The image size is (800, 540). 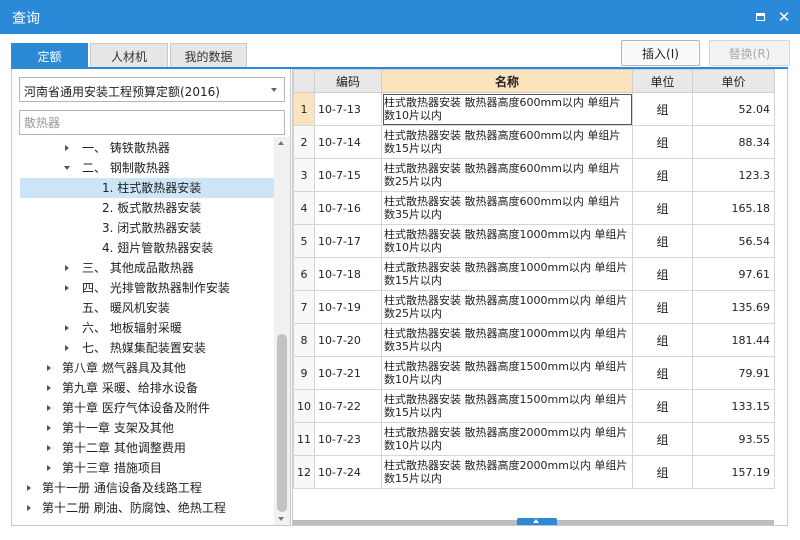 I want to click on quota-code: 10-7-14, so click(x=348, y=142).